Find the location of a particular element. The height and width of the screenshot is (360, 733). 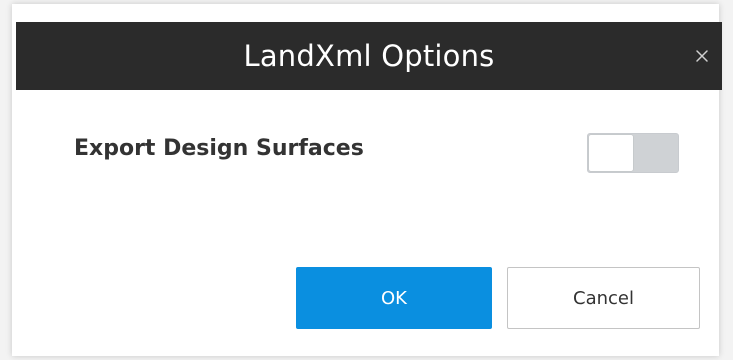

ok-button: OK is located at coordinates (394, 298).